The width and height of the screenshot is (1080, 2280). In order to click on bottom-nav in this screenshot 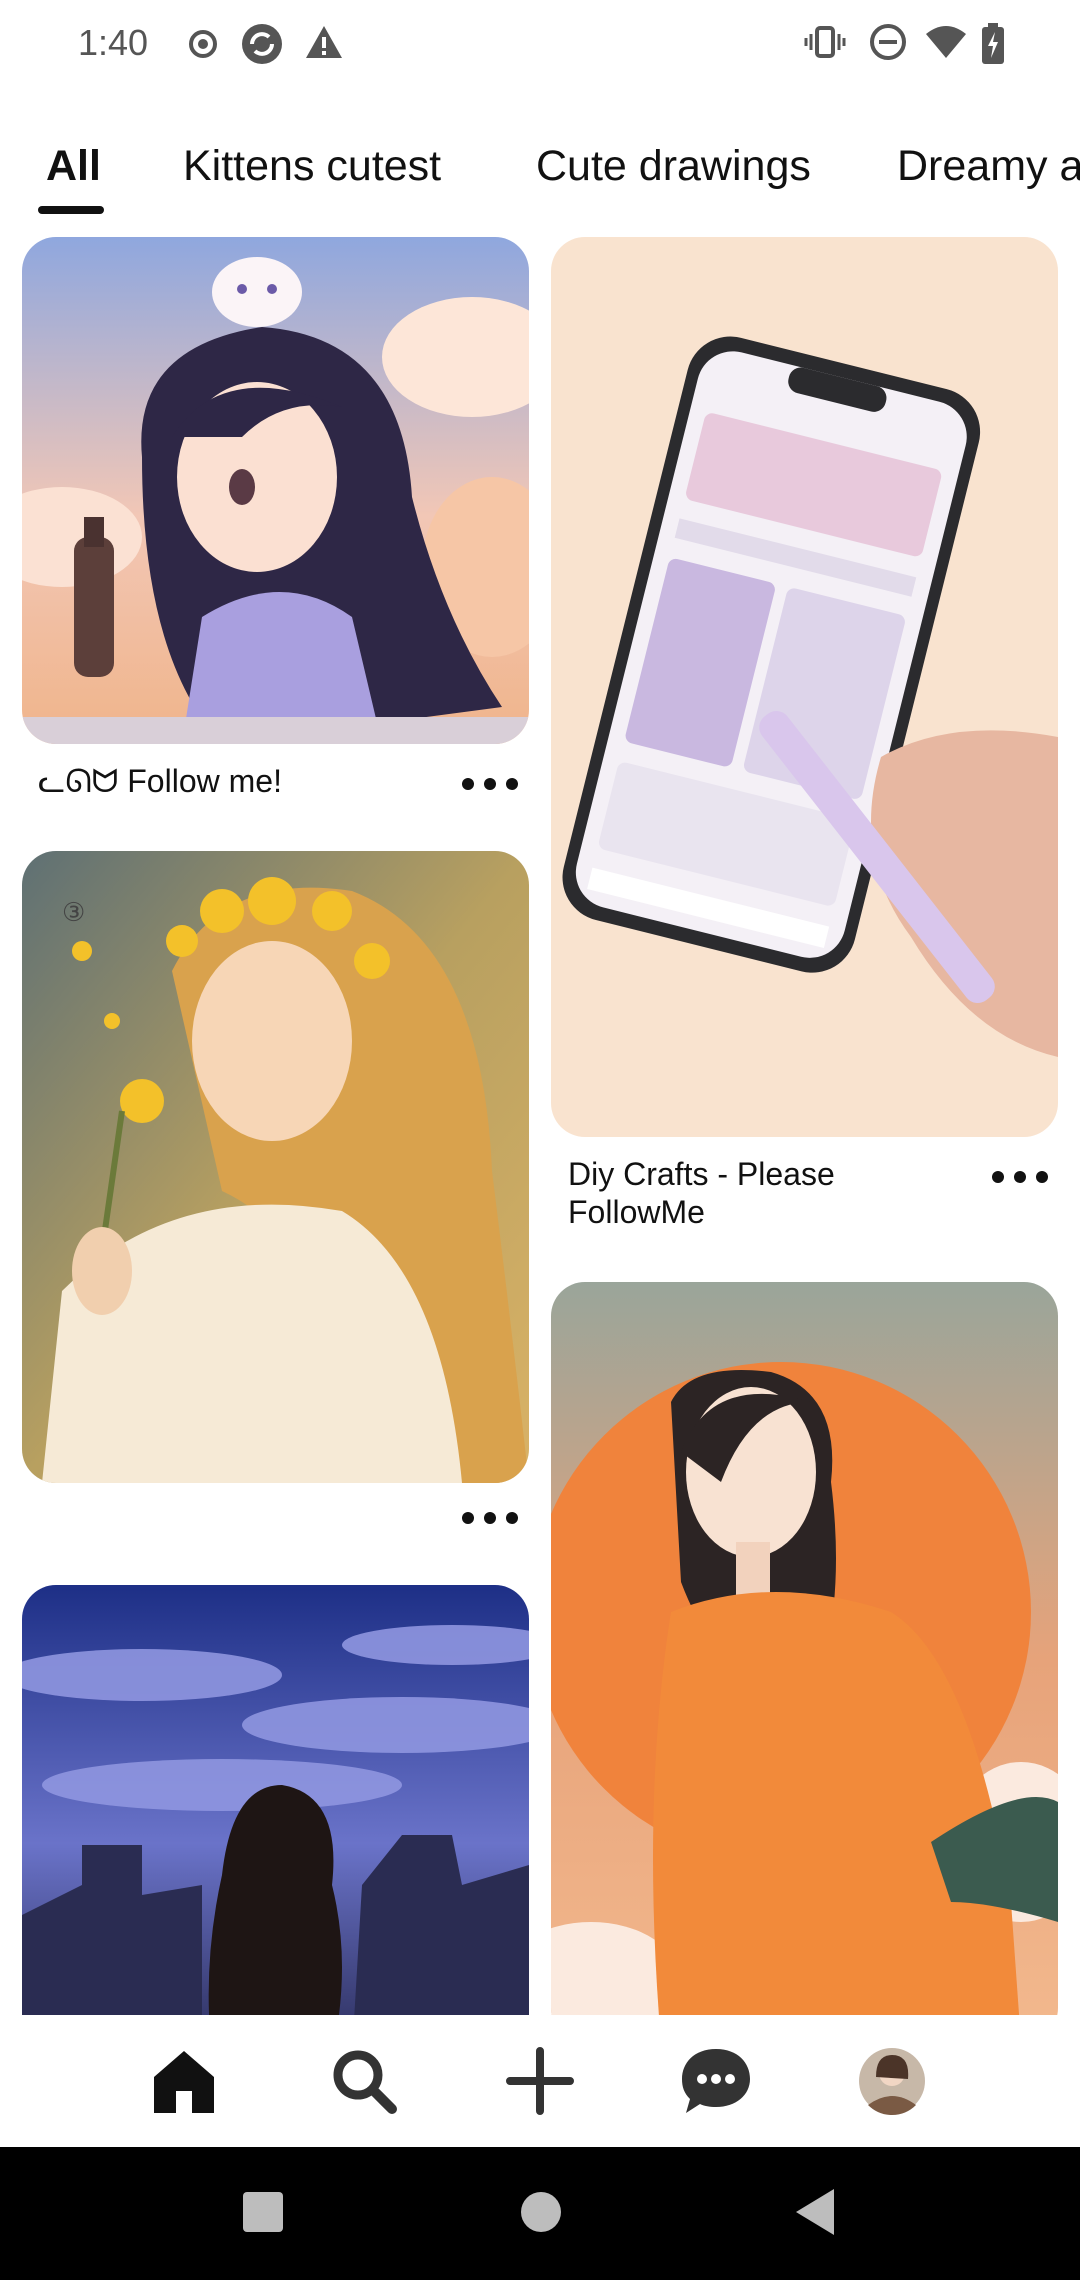, I will do `click(540, 2081)`.